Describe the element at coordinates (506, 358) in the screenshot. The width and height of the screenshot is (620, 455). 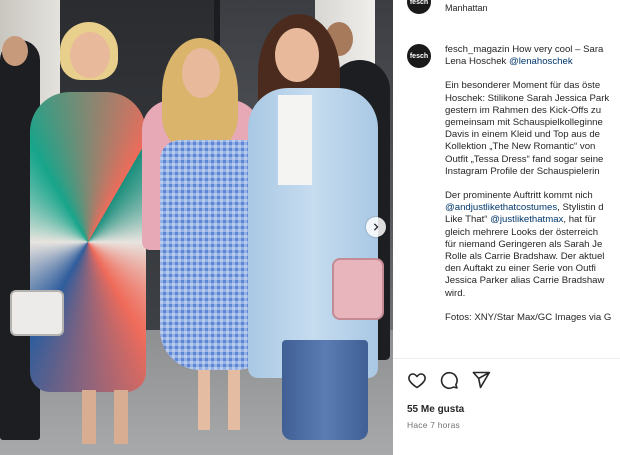
I see `section-divider` at that location.